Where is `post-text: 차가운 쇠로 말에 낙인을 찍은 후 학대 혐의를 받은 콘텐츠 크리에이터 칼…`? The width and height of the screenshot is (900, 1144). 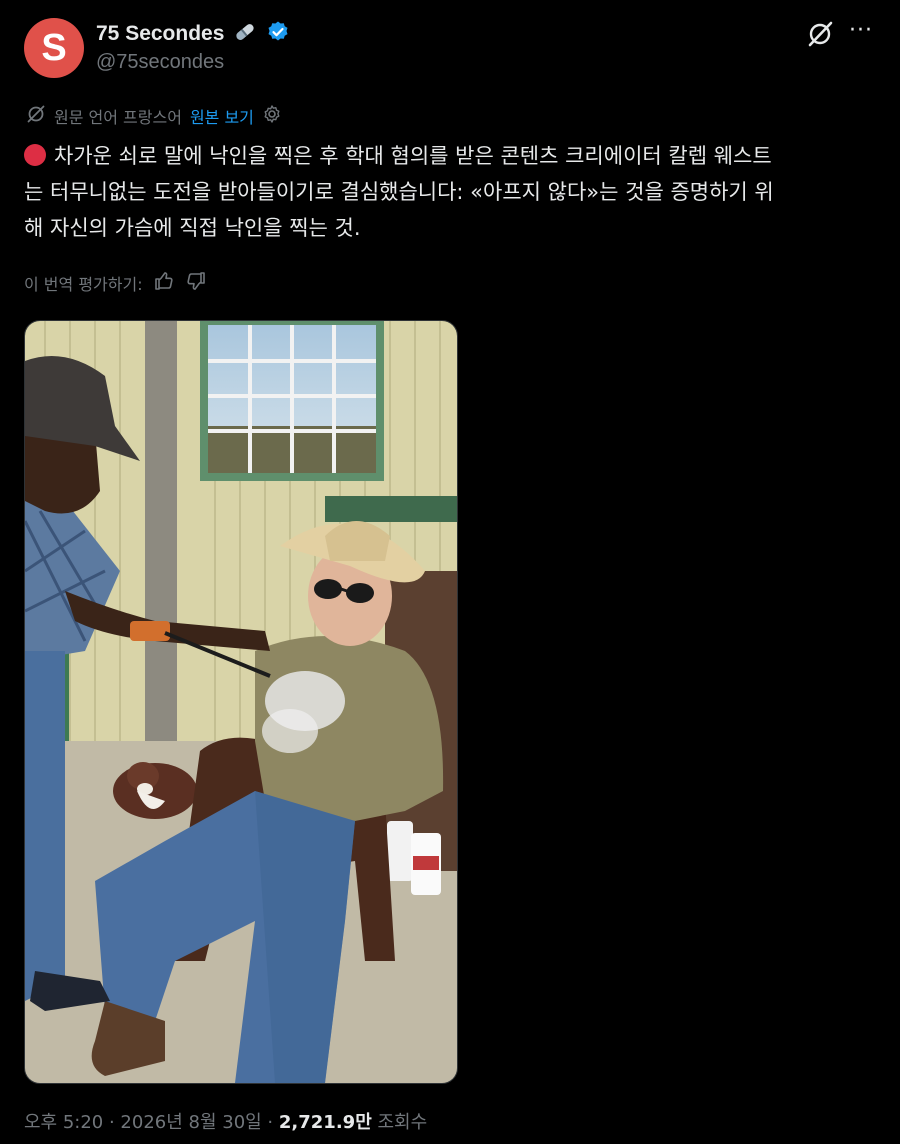 post-text: 차가운 쇠로 말에 낙인을 찍은 후 학대 혐의를 받은 콘텐츠 크리에이터 칼… is located at coordinates (449, 192).